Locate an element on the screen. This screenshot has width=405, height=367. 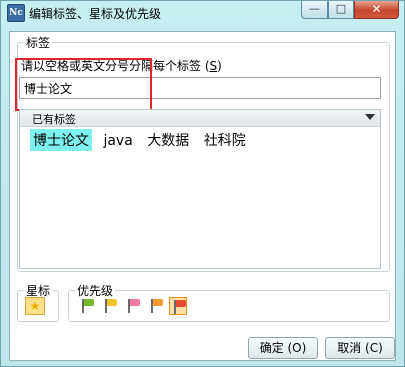
close-icon: ✕ is located at coordinates (376, 9).